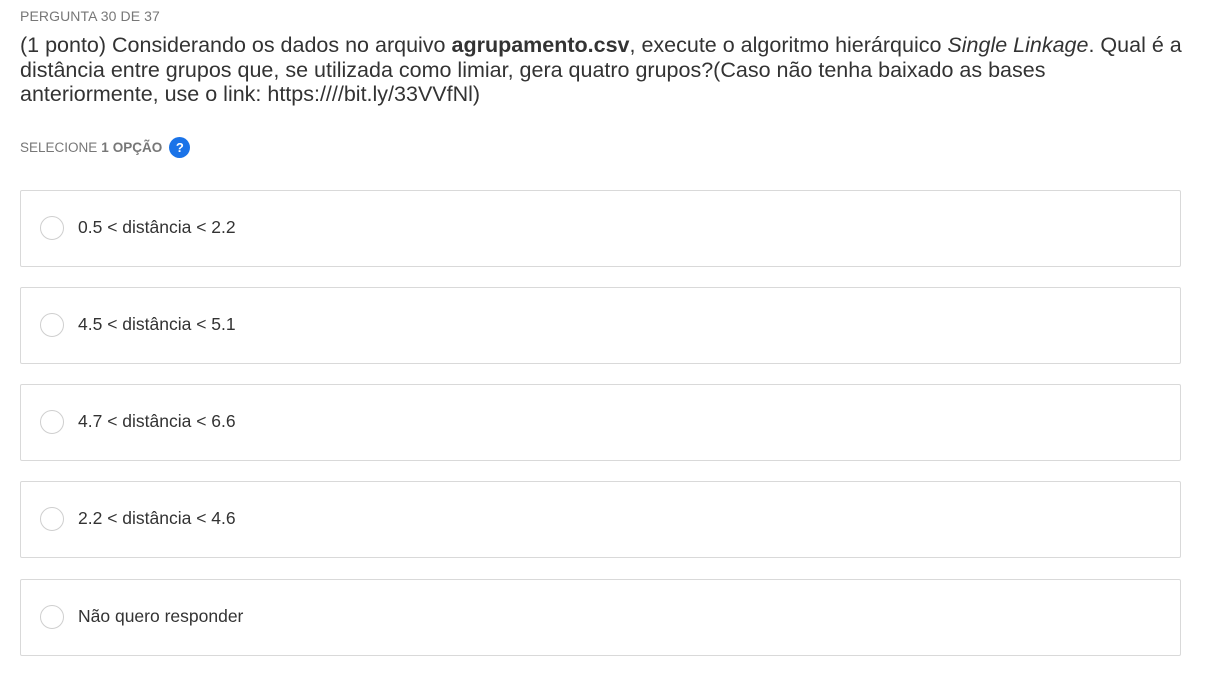 The height and width of the screenshot is (679, 1215). What do you see at coordinates (157, 421) in the screenshot?
I see `option-label: 4.7 < distância < 6.6` at bounding box center [157, 421].